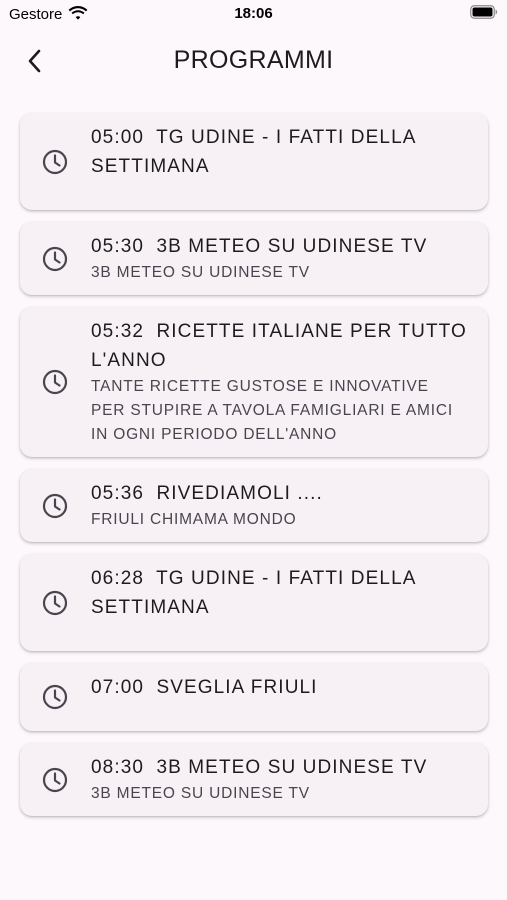  Describe the element at coordinates (237, 687) in the screenshot. I see `program-title: SVEGLIA FRIULI` at that location.